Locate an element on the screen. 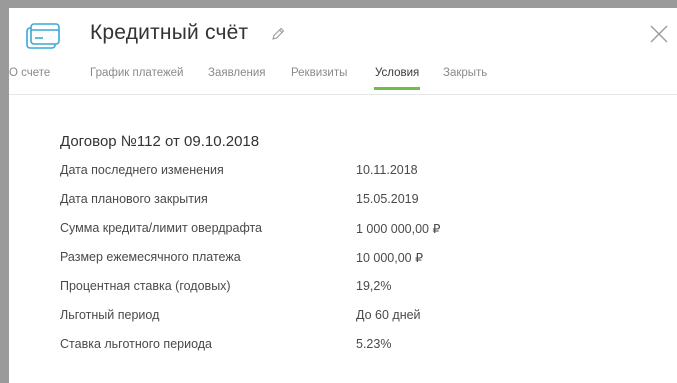  tab-close: Закрыть is located at coordinates (465, 73).